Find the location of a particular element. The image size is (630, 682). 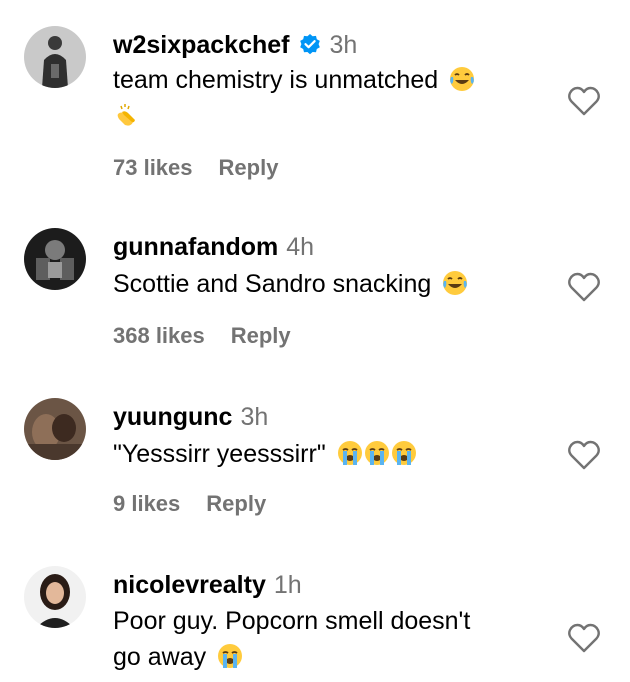

timestamp: 4h is located at coordinates (300, 247).